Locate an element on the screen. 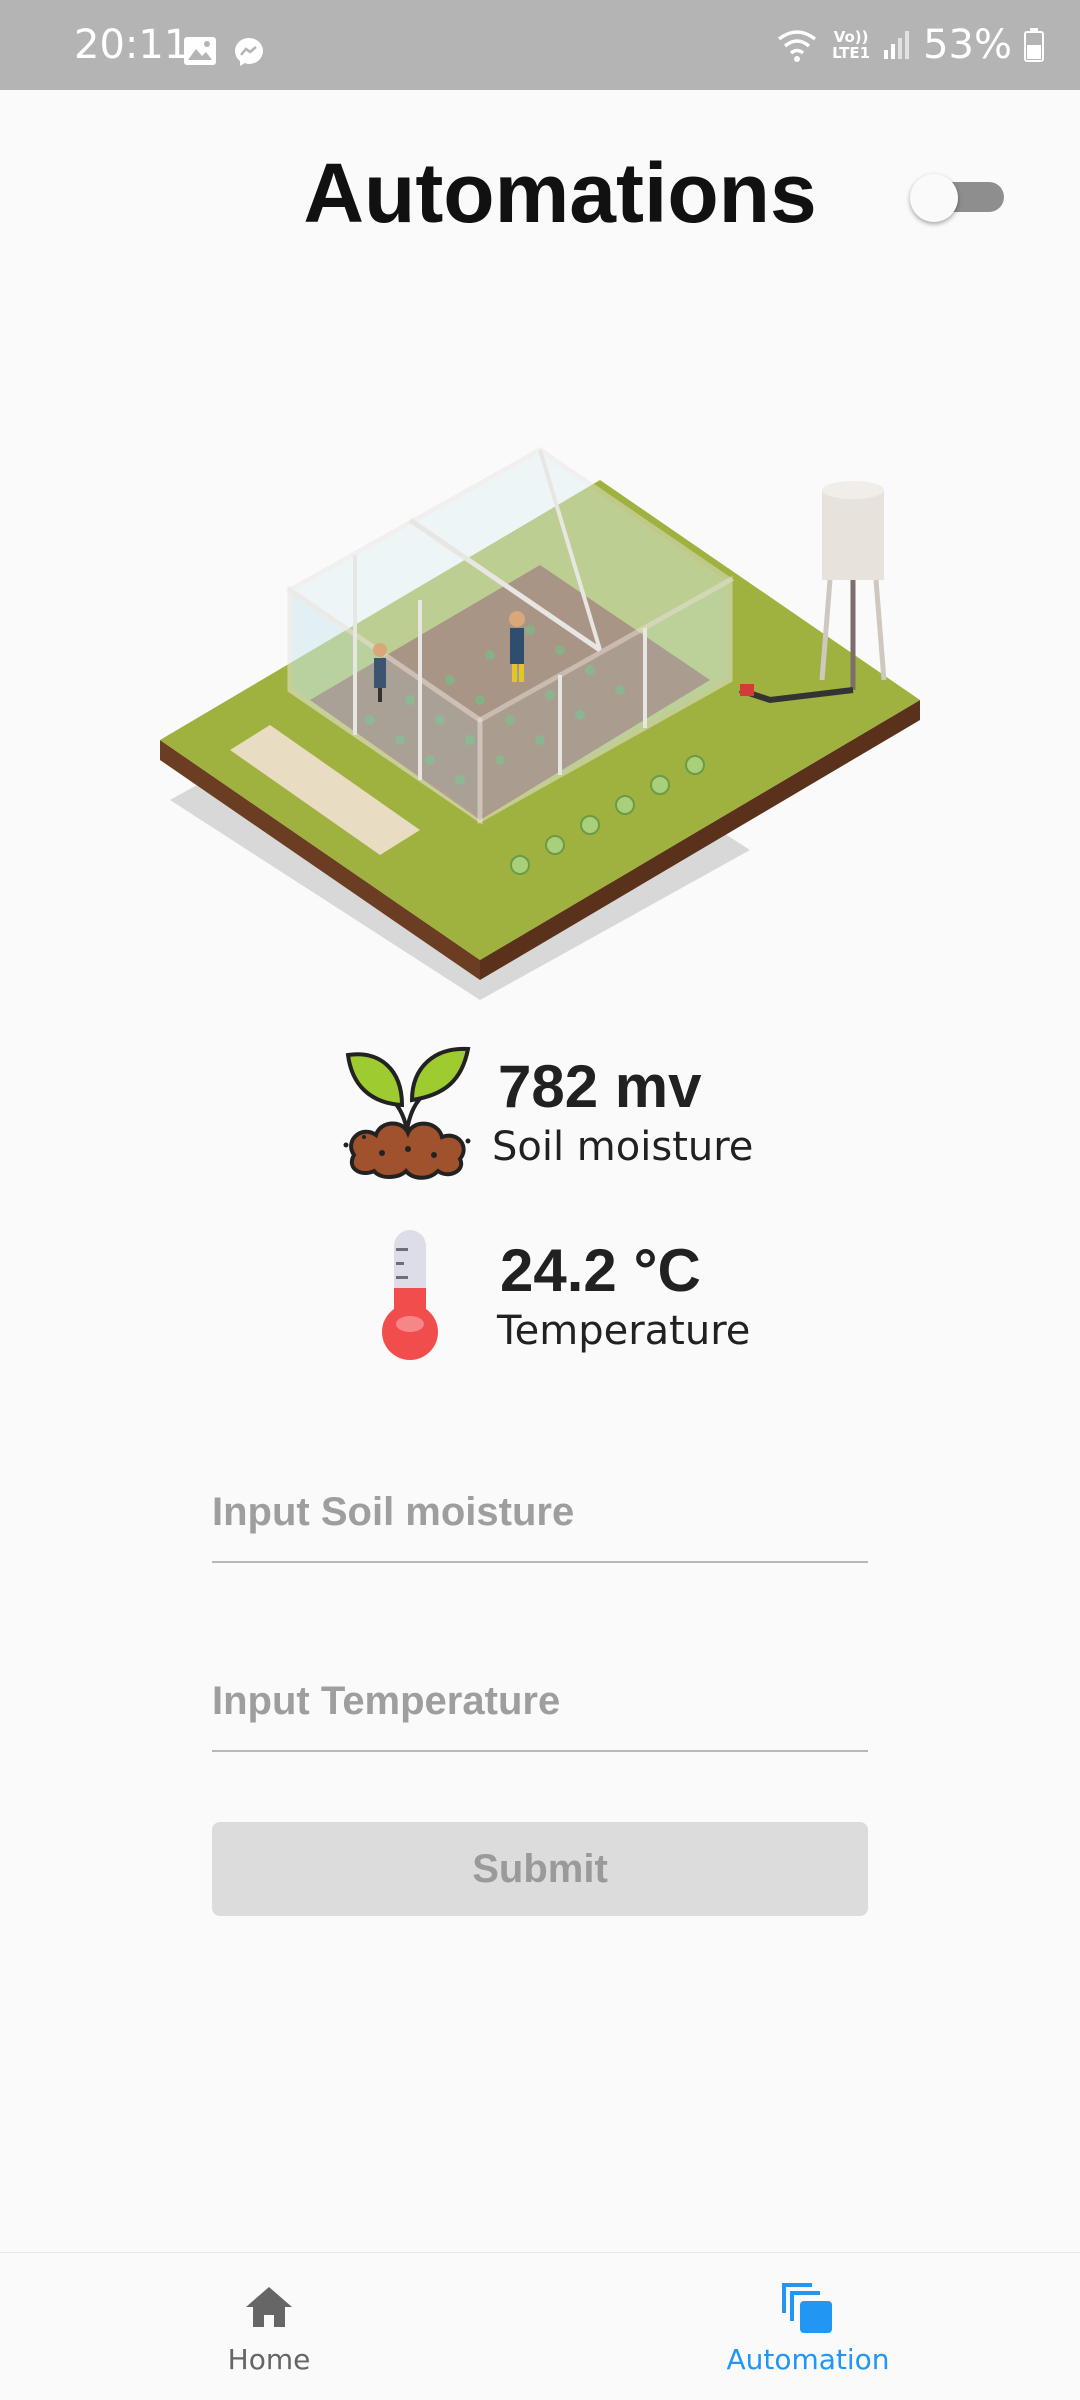  nav-item-automation: Automation is located at coordinates (808, 2326).